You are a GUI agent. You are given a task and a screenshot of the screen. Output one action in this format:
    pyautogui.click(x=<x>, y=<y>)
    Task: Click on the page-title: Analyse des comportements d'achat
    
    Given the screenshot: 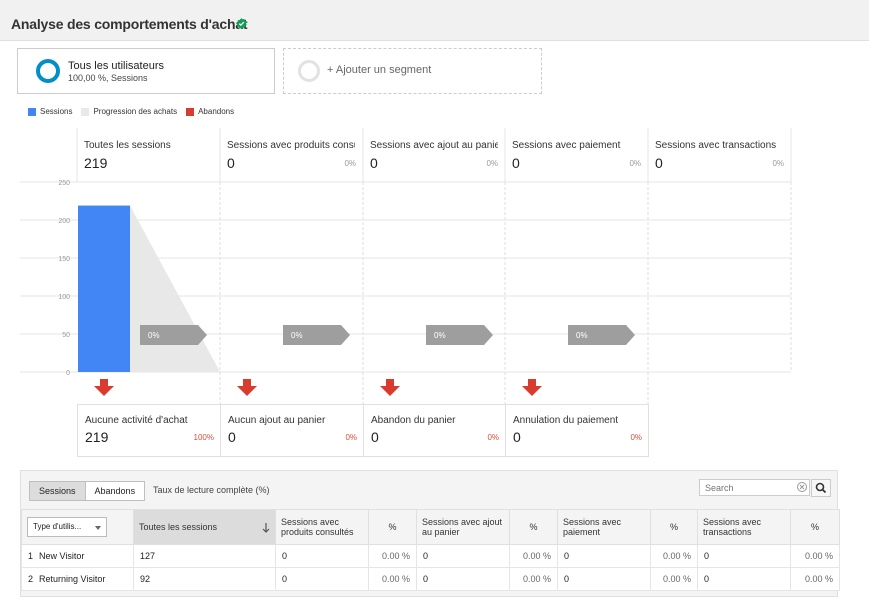 What is the action you would take?
    pyautogui.click(x=129, y=24)
    